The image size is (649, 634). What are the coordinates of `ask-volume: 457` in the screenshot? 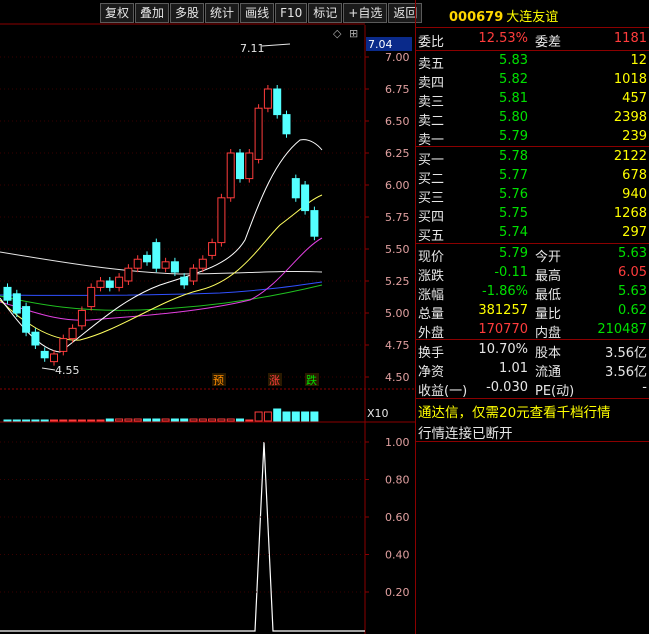 It's located at (634, 98).